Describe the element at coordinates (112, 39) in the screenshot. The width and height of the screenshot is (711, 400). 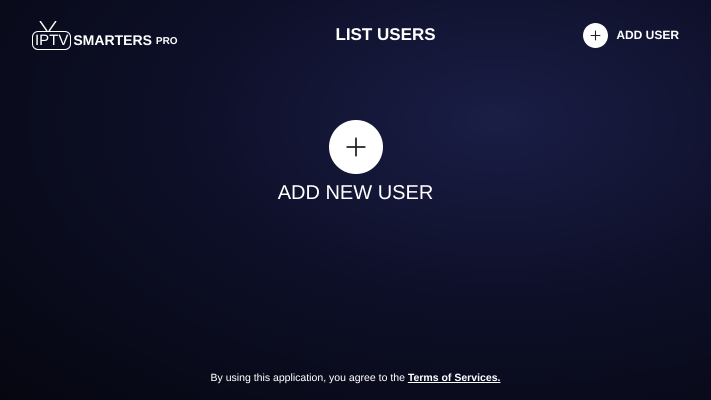
I see `logo-brand-text: SMARTERS` at that location.